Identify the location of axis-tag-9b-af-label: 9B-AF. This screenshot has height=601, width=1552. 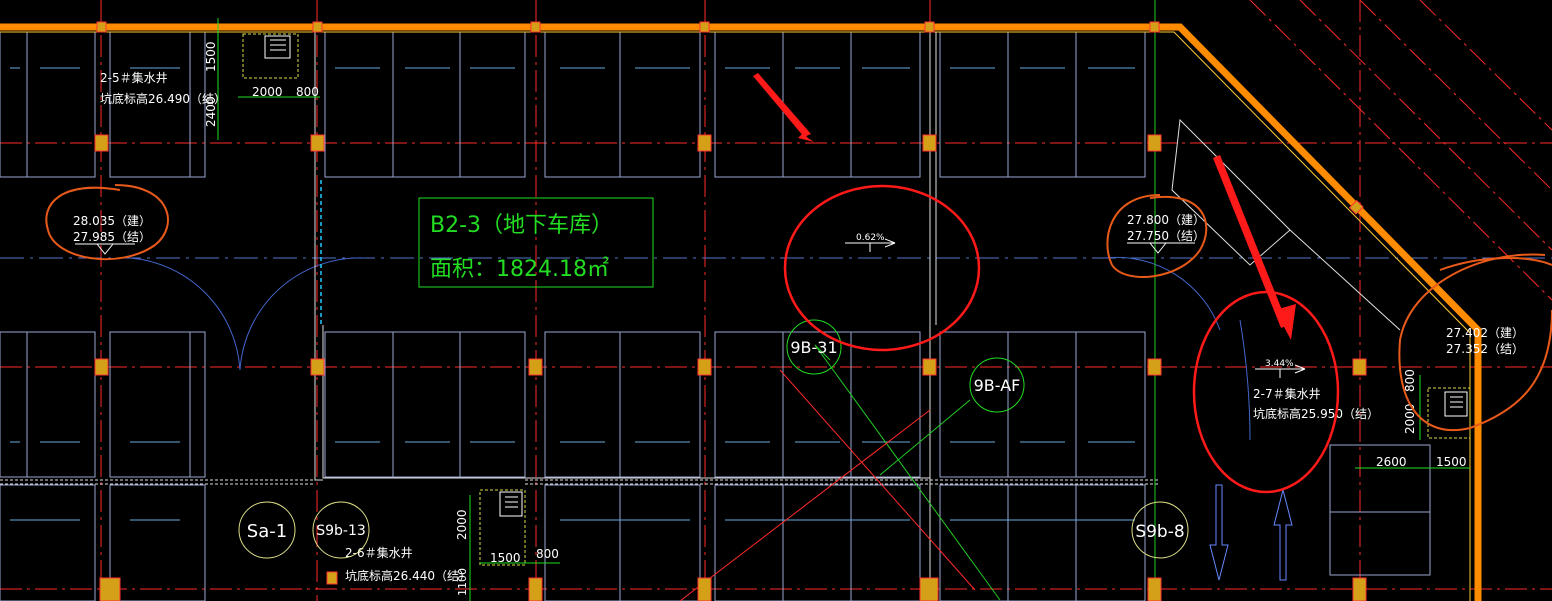
(997, 385).